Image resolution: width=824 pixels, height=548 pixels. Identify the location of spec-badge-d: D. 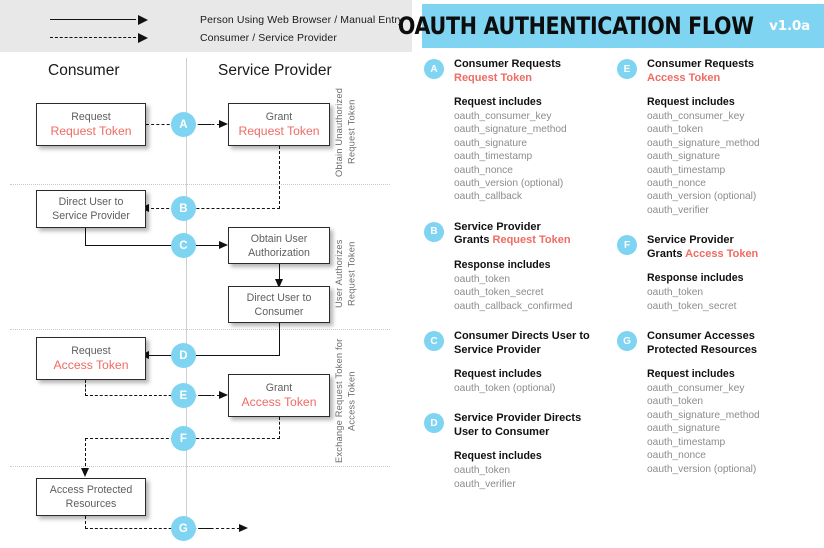
(434, 423).